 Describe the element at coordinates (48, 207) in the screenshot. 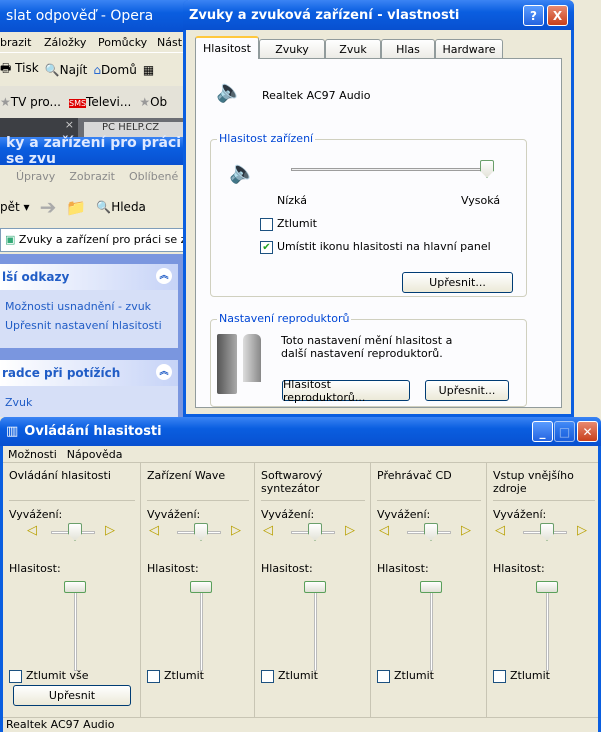

I see `forward-button: ➔` at that location.